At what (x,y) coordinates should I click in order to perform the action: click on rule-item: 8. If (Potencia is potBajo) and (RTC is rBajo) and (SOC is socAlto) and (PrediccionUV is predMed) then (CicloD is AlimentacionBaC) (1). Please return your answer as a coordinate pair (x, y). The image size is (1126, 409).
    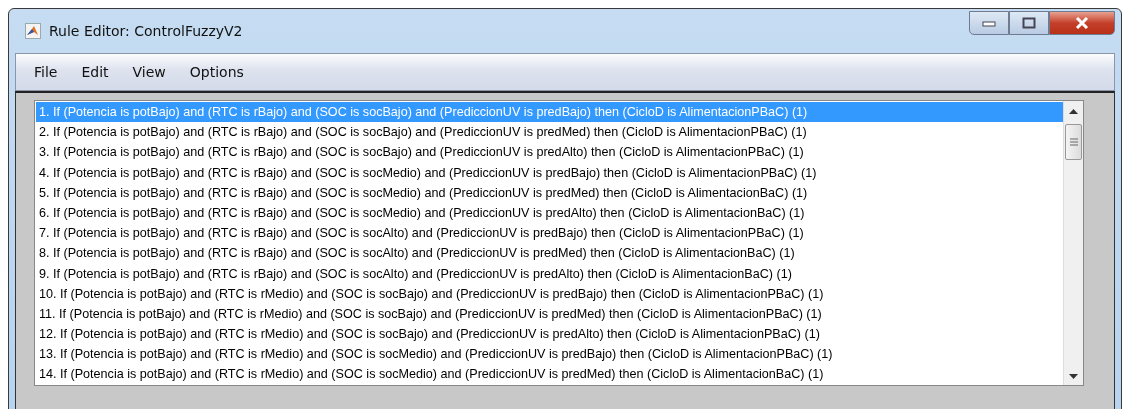
    Looking at the image, I should click on (549, 253).